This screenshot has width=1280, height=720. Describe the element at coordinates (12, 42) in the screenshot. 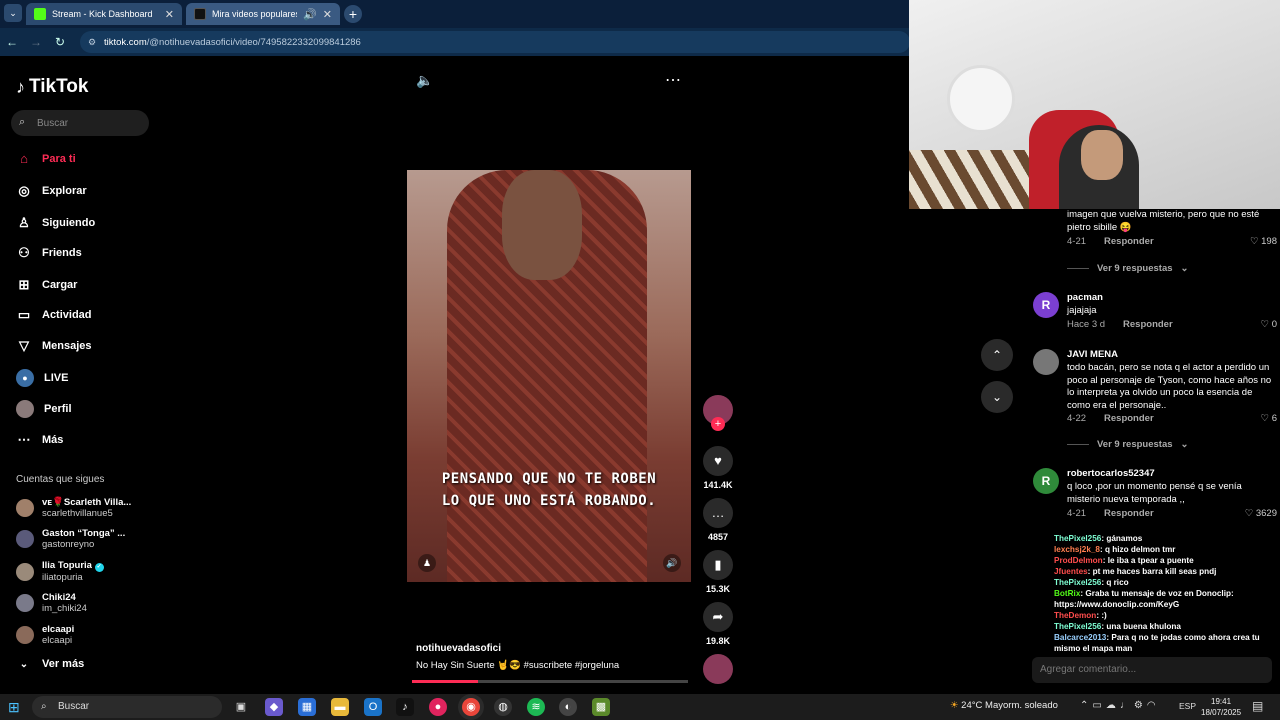

I see `back-icon: ←` at that location.